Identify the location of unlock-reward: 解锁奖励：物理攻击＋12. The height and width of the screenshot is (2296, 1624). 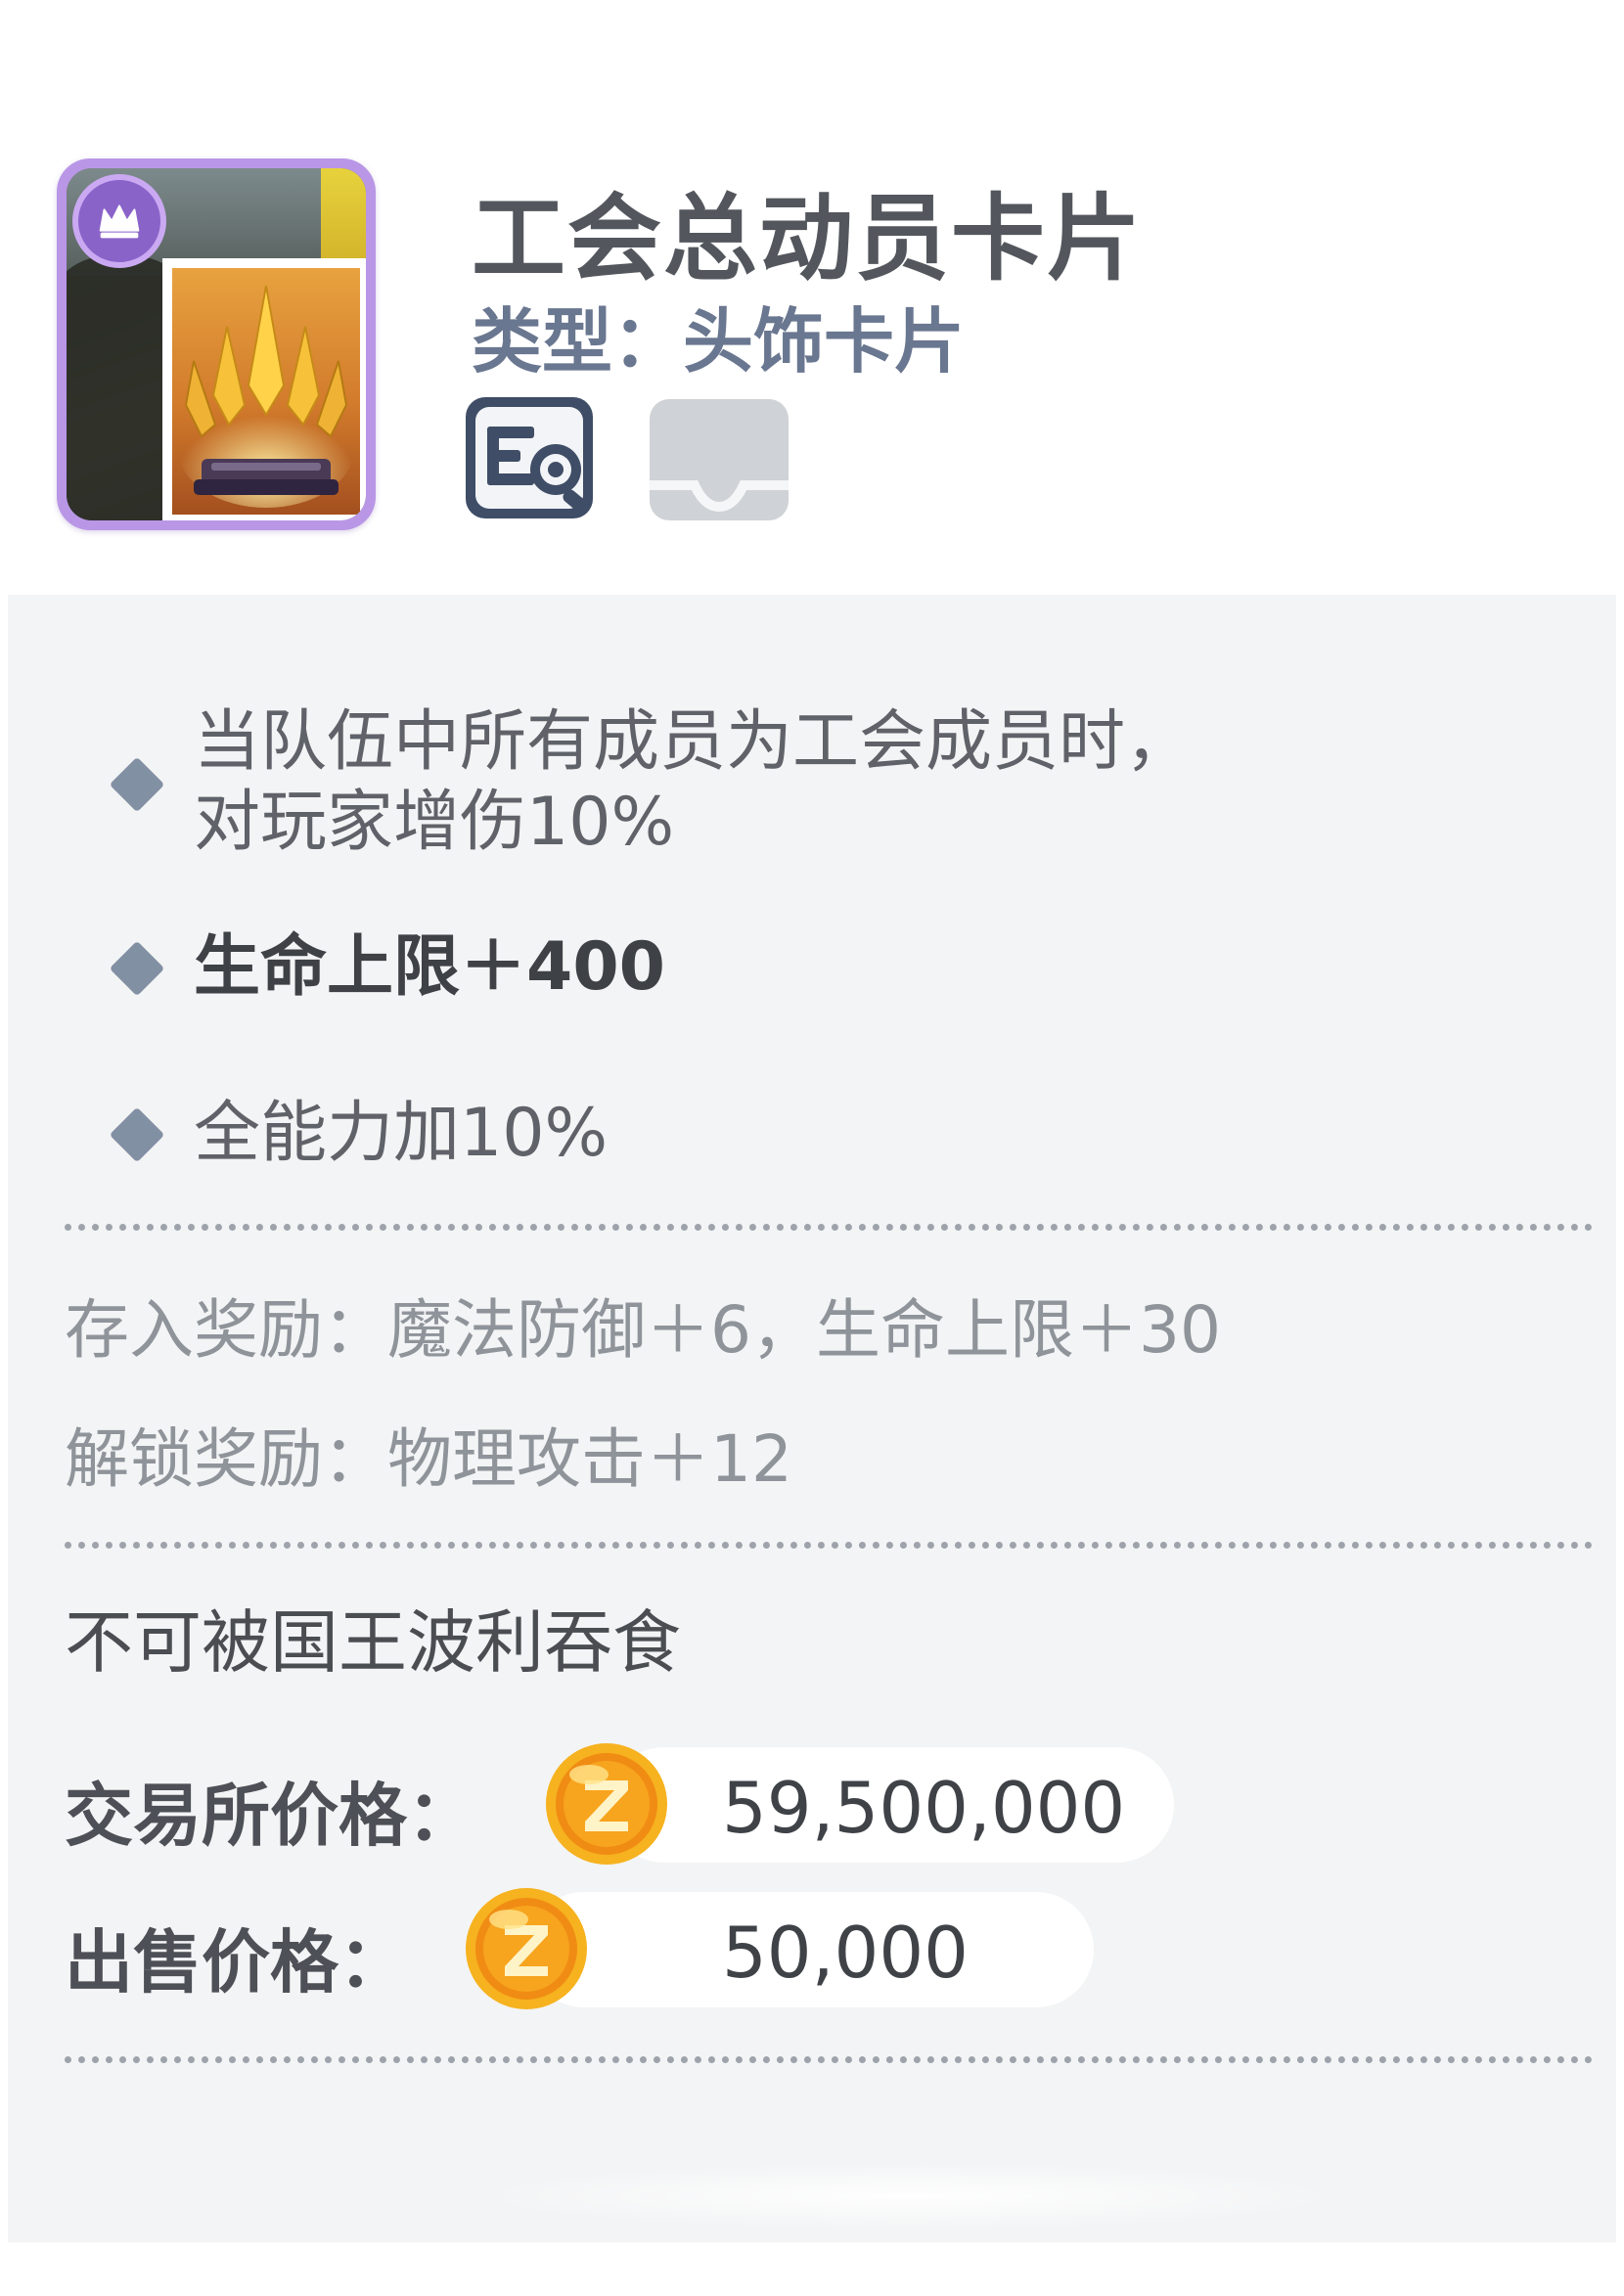
(428, 1459).